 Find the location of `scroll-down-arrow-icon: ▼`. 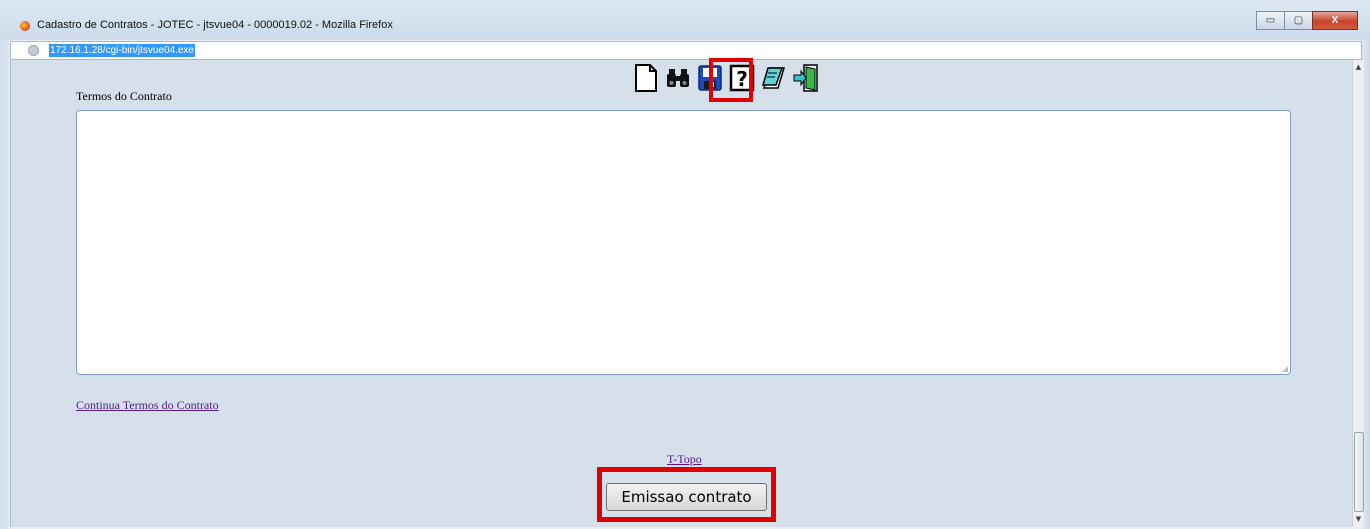

scroll-down-arrow-icon: ▼ is located at coordinates (1358, 520).